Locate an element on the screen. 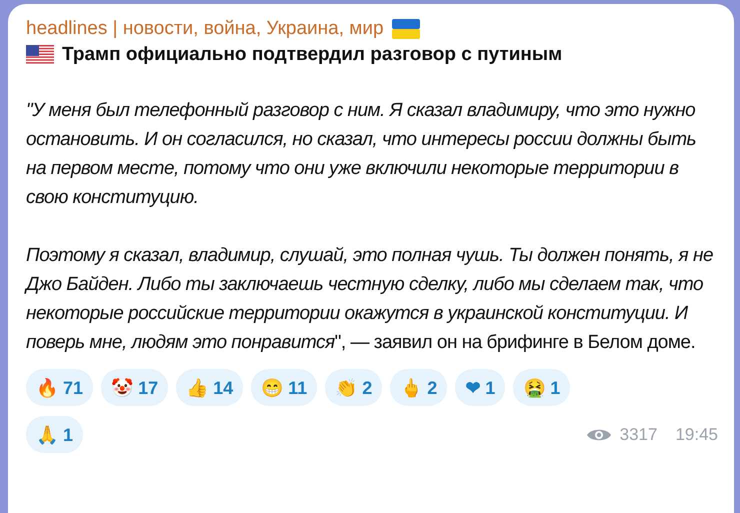 The image size is (740, 513). eye-icon is located at coordinates (599, 435).